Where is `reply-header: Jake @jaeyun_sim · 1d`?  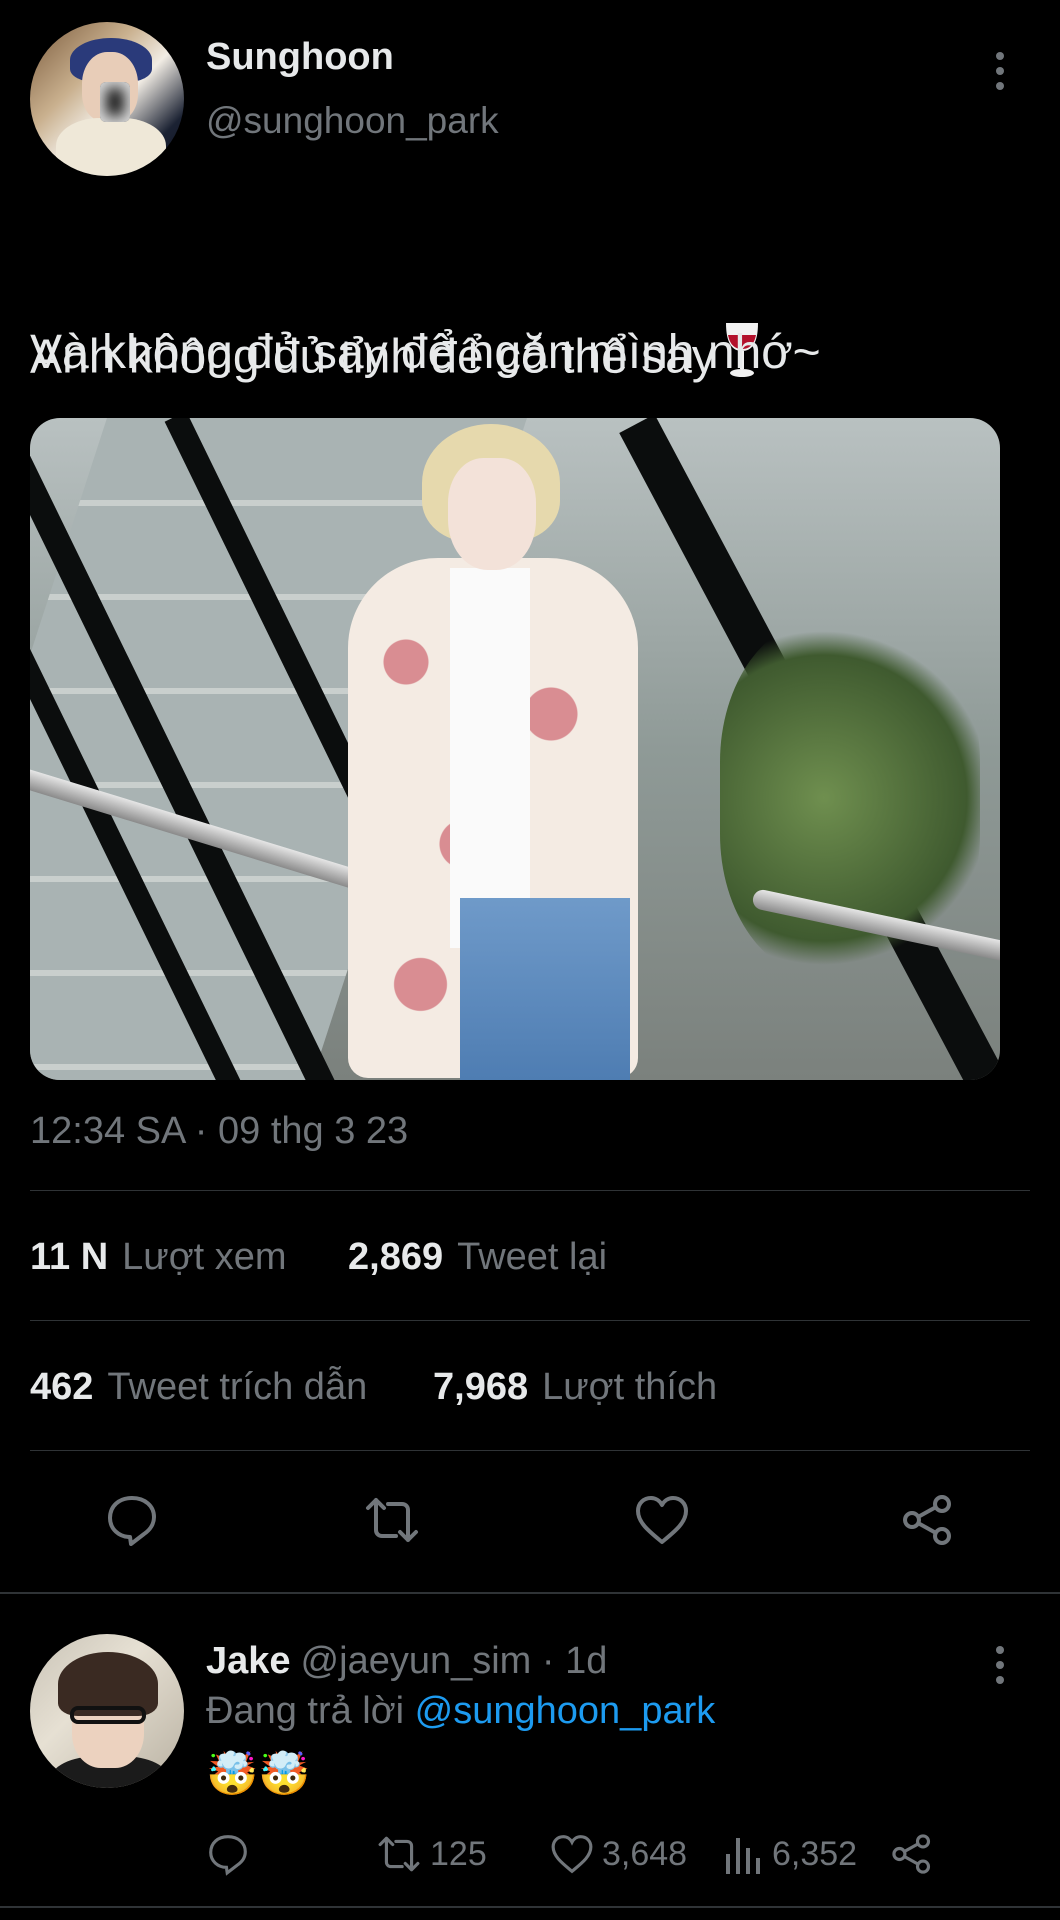 reply-header: Jake @jaeyun_sim · 1d is located at coordinates (406, 1661).